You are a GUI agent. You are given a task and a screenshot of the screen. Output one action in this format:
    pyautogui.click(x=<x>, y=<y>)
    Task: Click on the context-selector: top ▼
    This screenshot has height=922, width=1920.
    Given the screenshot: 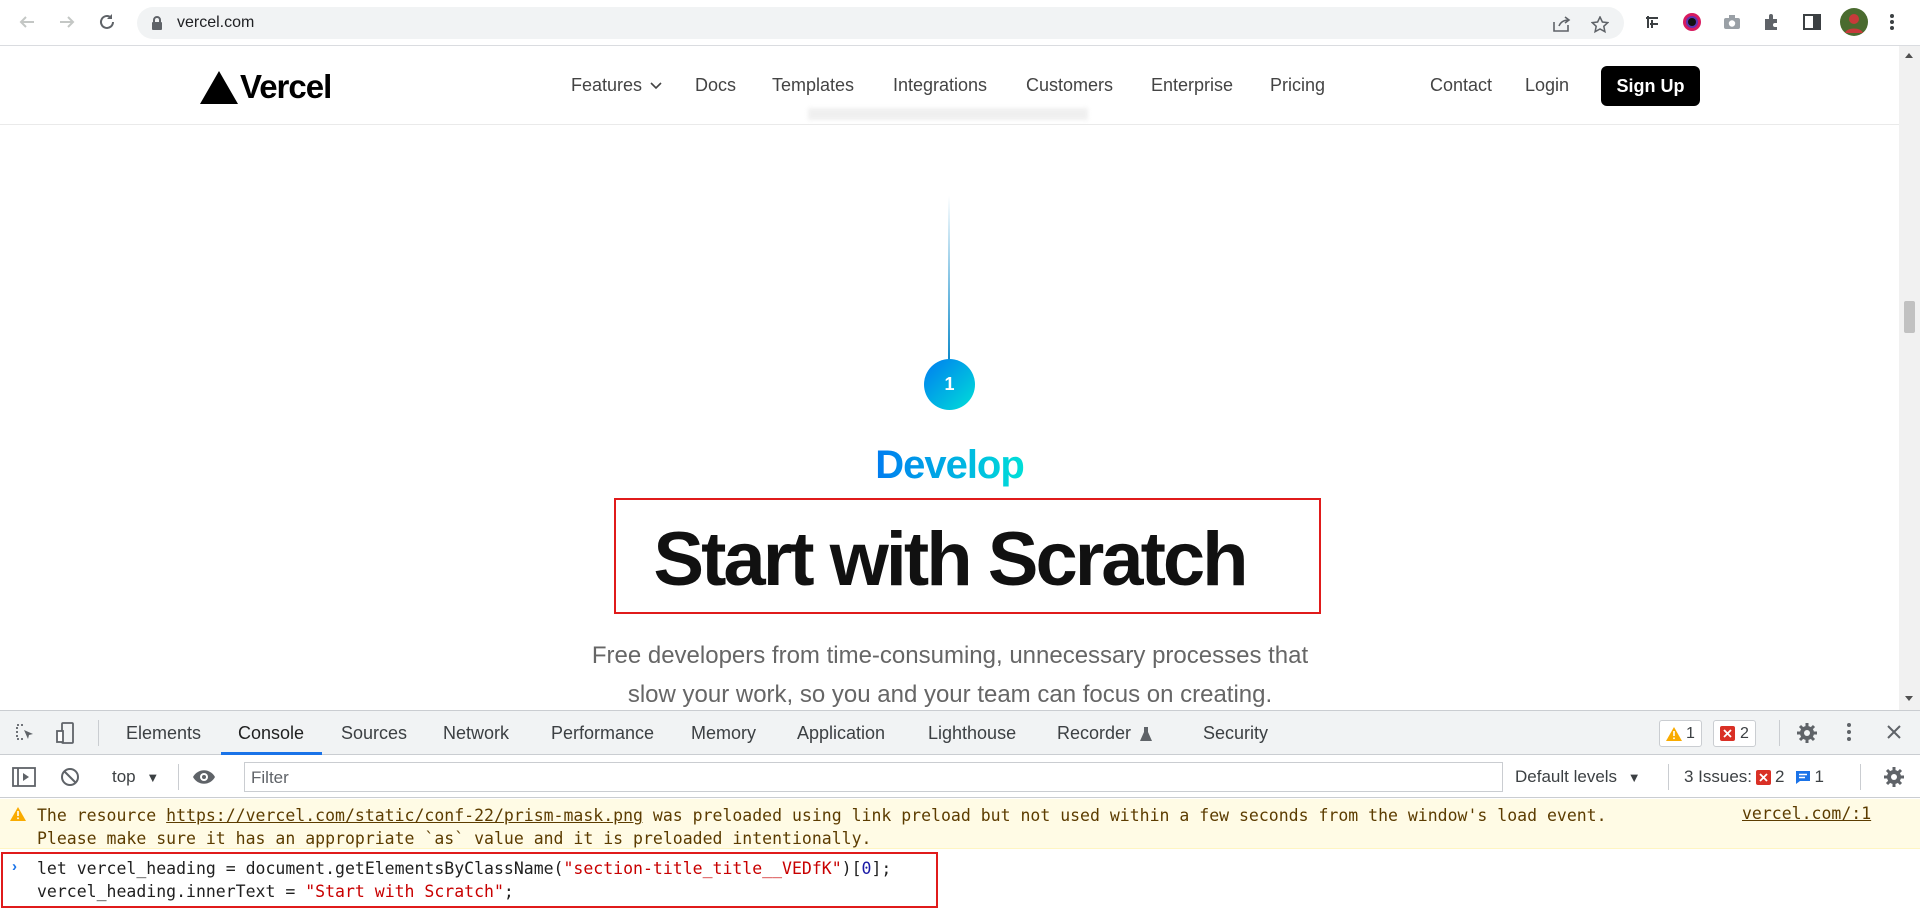 What is the action you would take?
    pyautogui.click(x=135, y=777)
    